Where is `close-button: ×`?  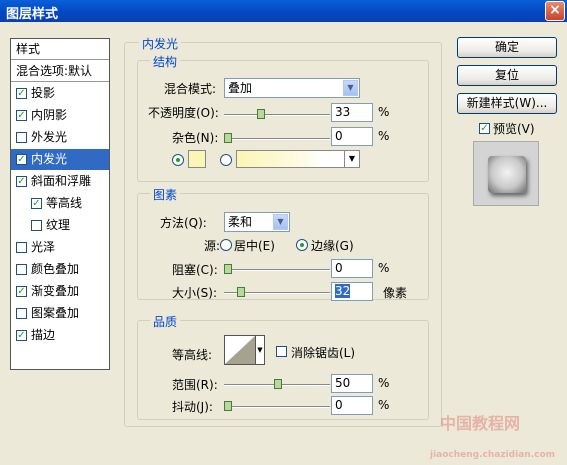
close-button: × is located at coordinates (555, 11).